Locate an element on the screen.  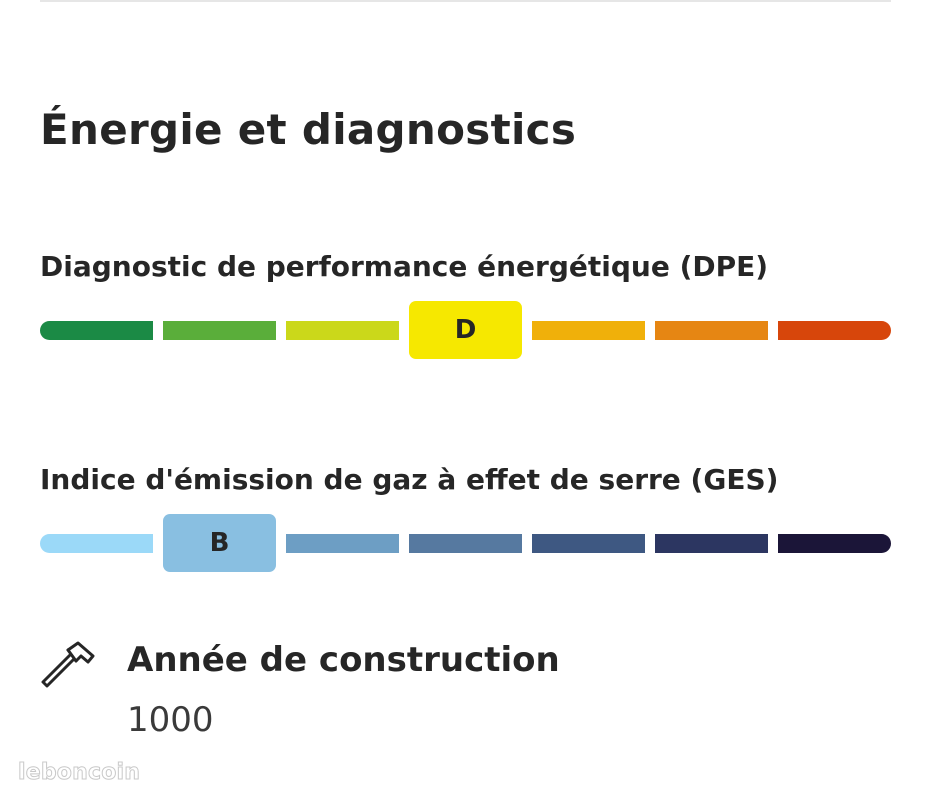
ges-grade-letter: B is located at coordinates (219, 543).